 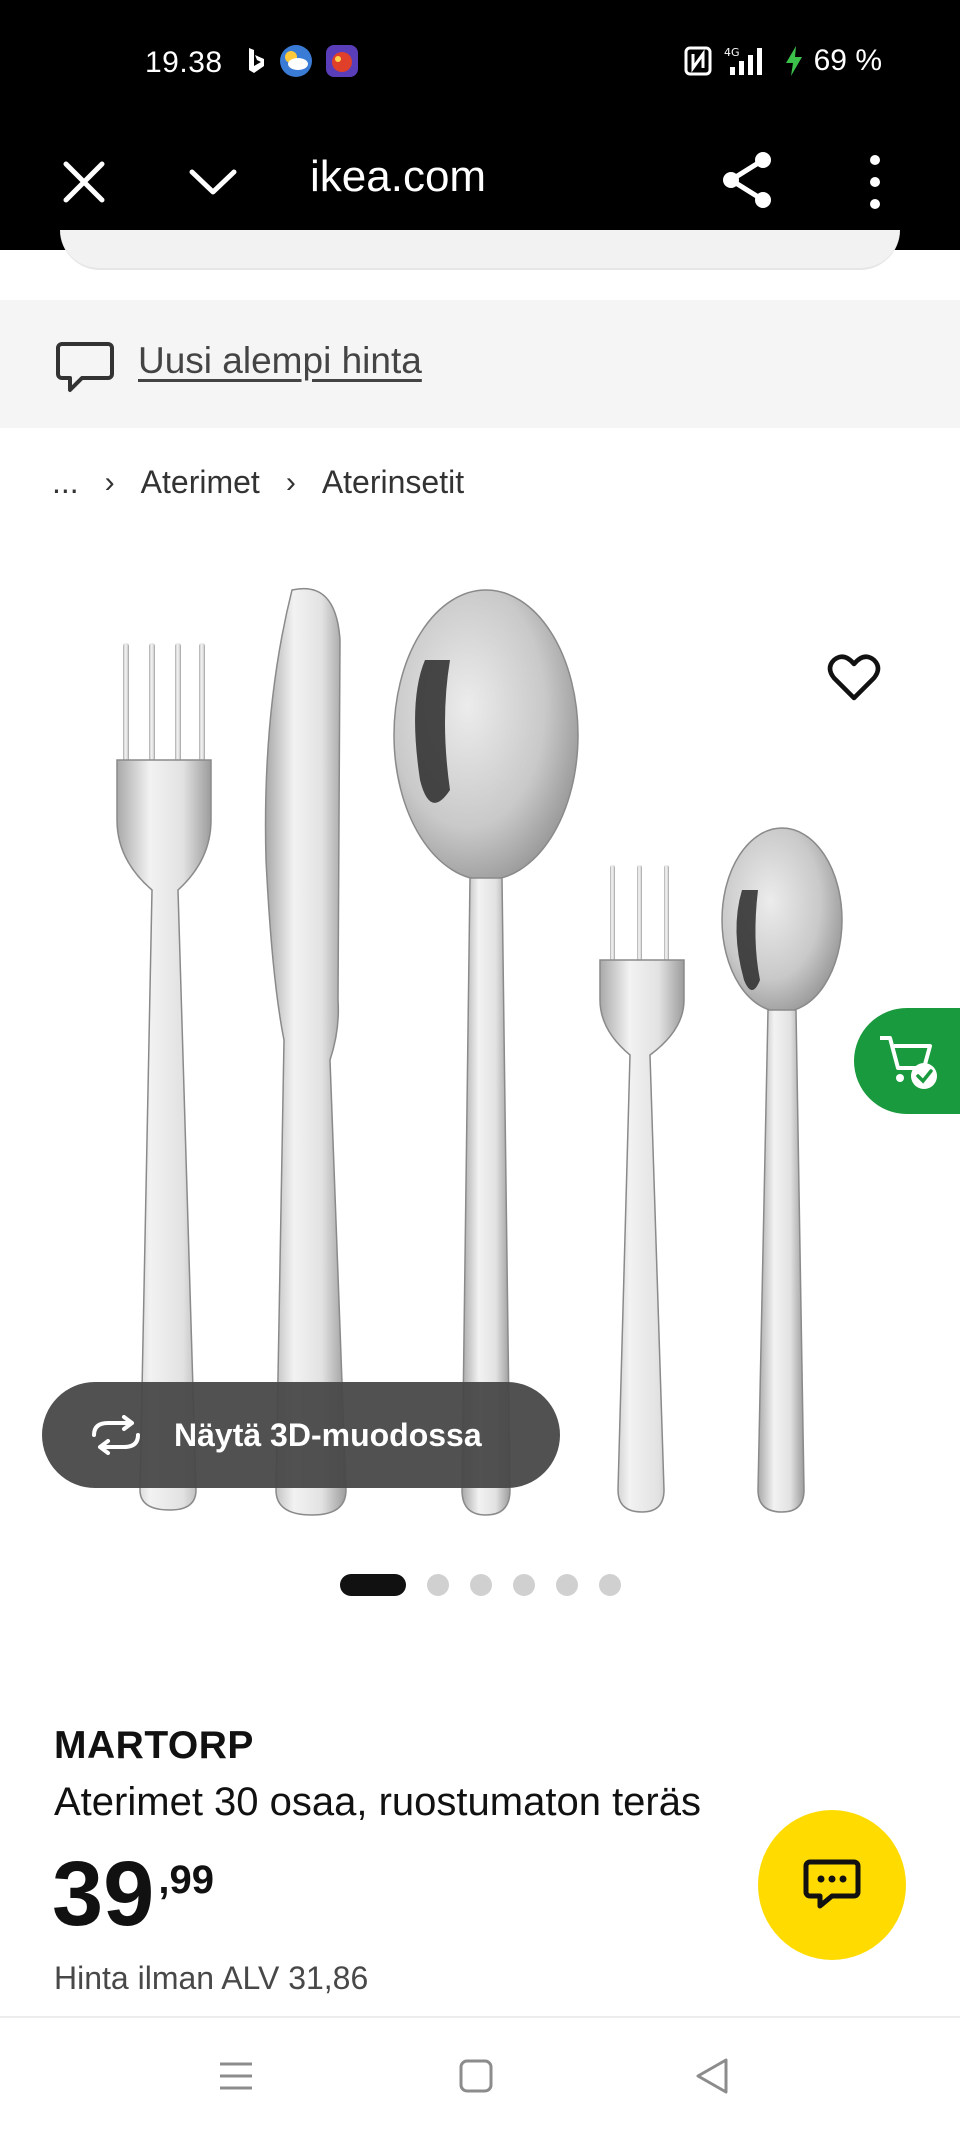 I want to click on heart-icon, so click(x=854, y=678).